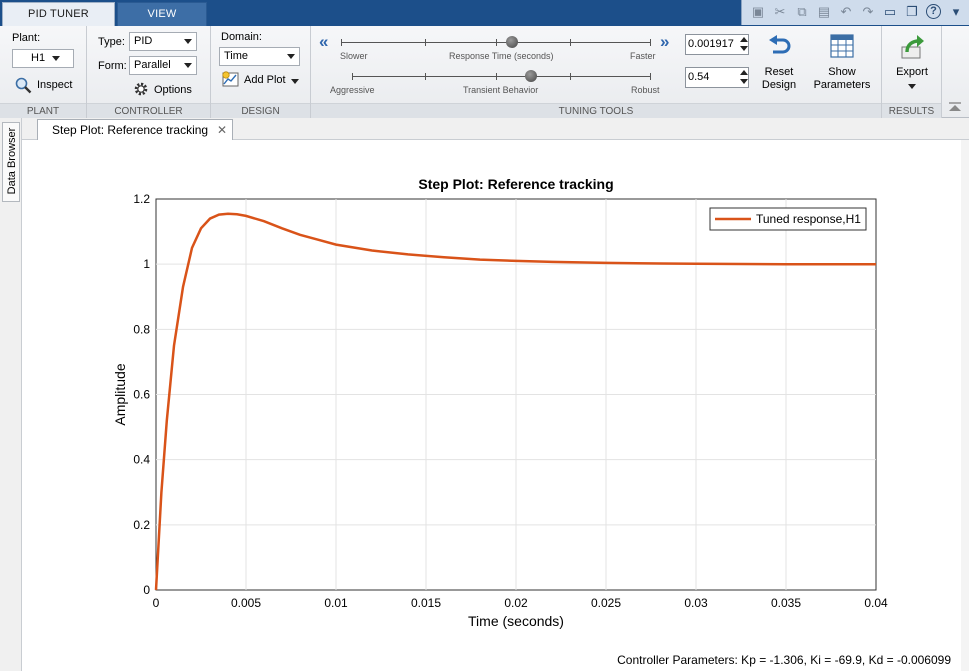  I want to click on legend-entry: Tuned response,H1, so click(808, 219).